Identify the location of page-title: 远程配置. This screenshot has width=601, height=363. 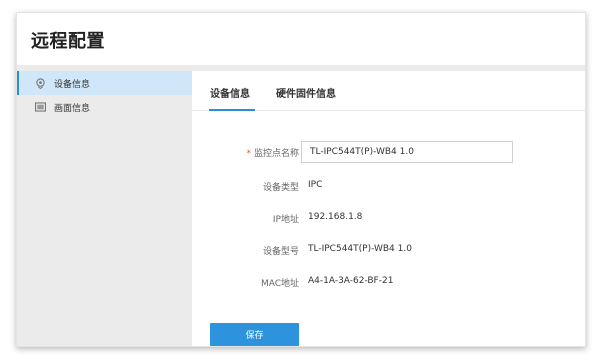
(68, 41).